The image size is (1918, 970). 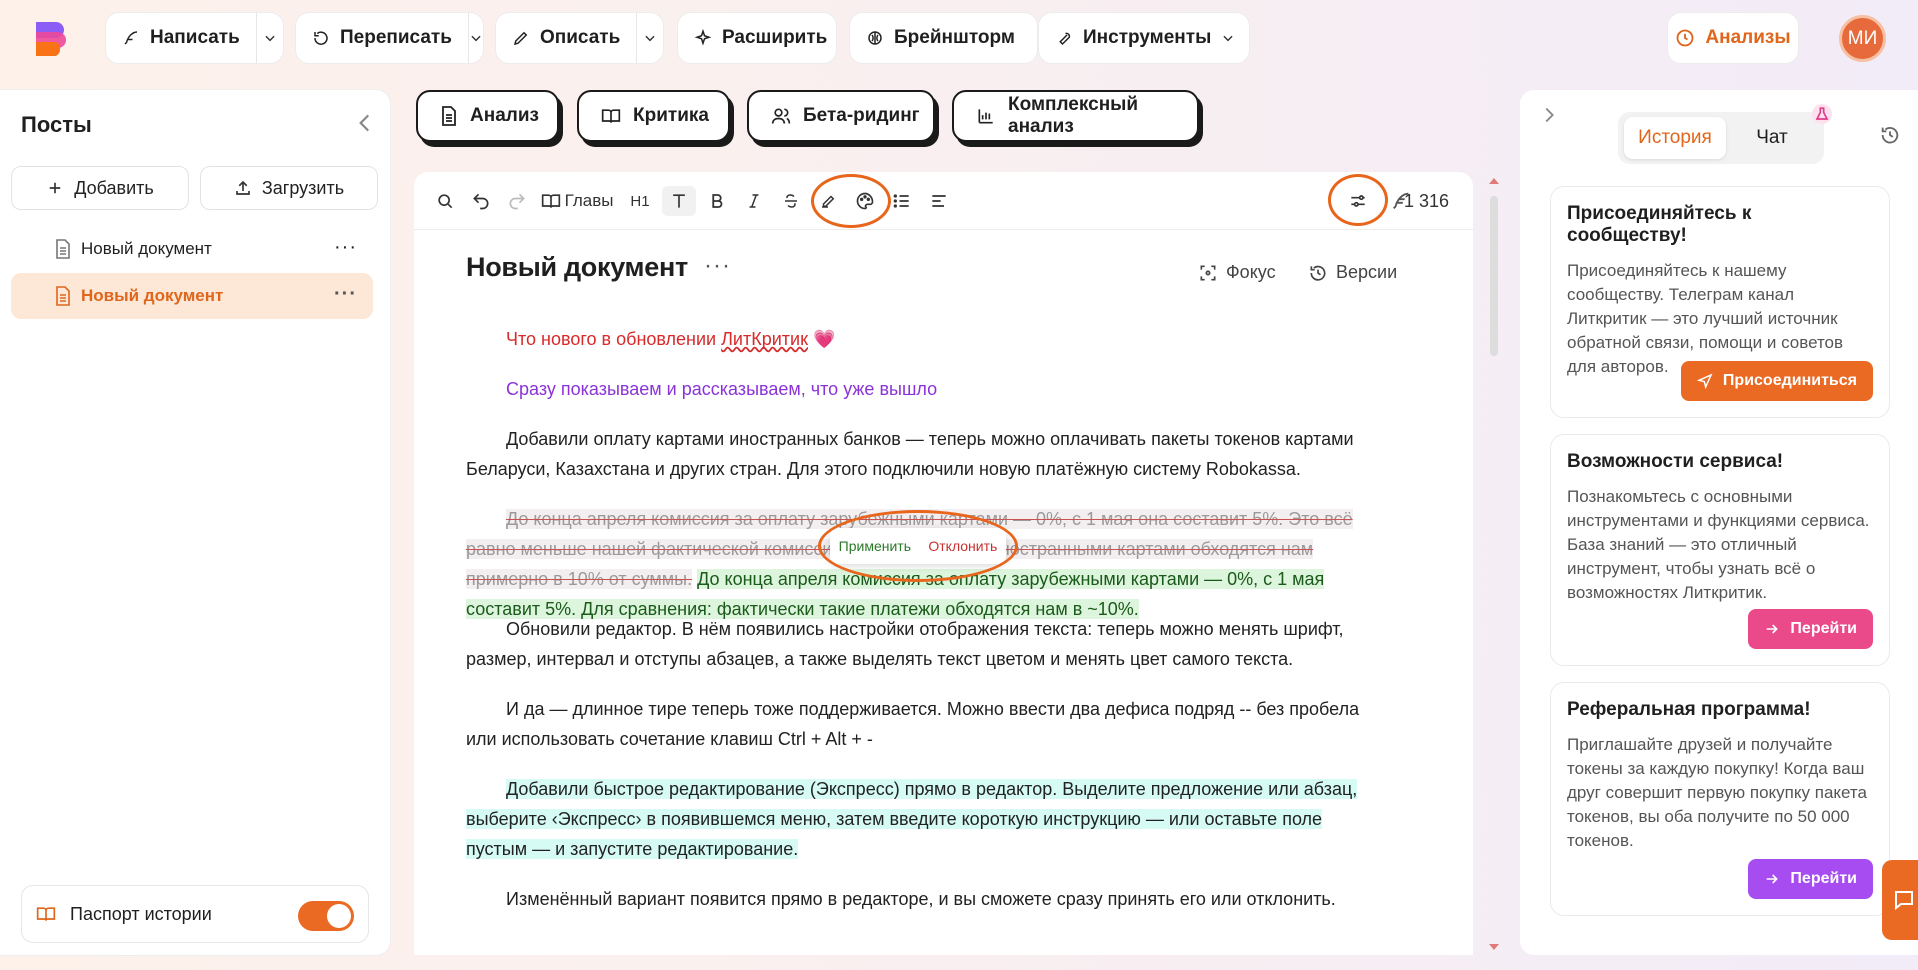 What do you see at coordinates (114, 187) in the screenshot?
I see `add-post-label: Добавить` at bounding box center [114, 187].